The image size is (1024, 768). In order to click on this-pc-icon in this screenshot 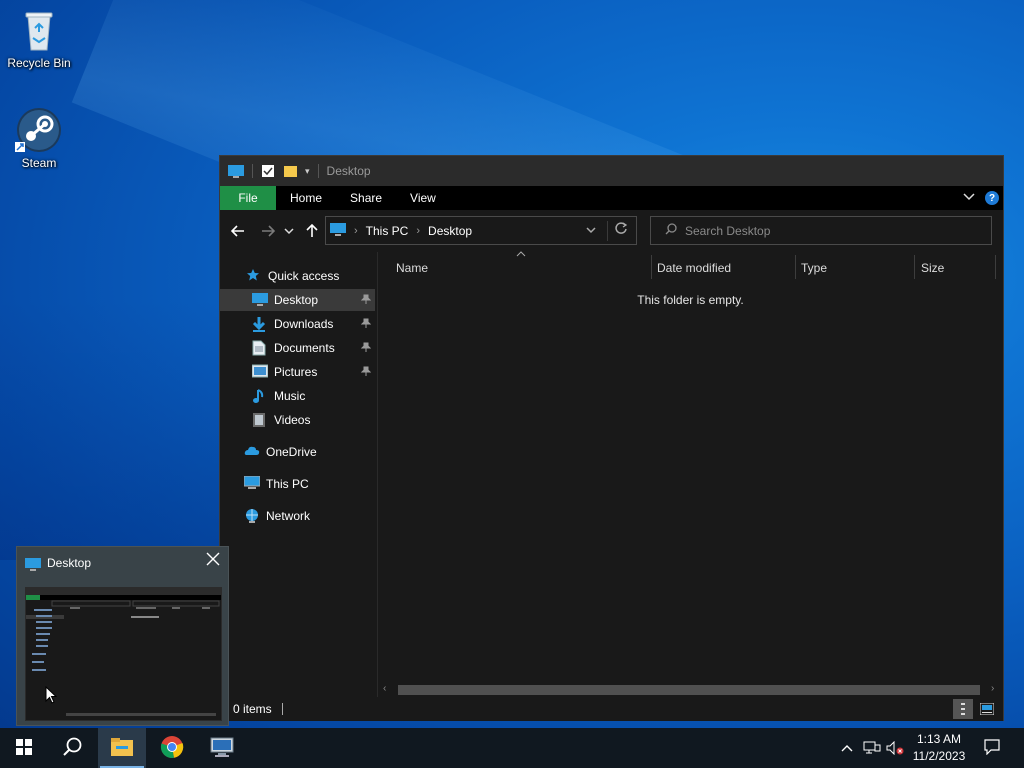, I will do `click(338, 230)`.